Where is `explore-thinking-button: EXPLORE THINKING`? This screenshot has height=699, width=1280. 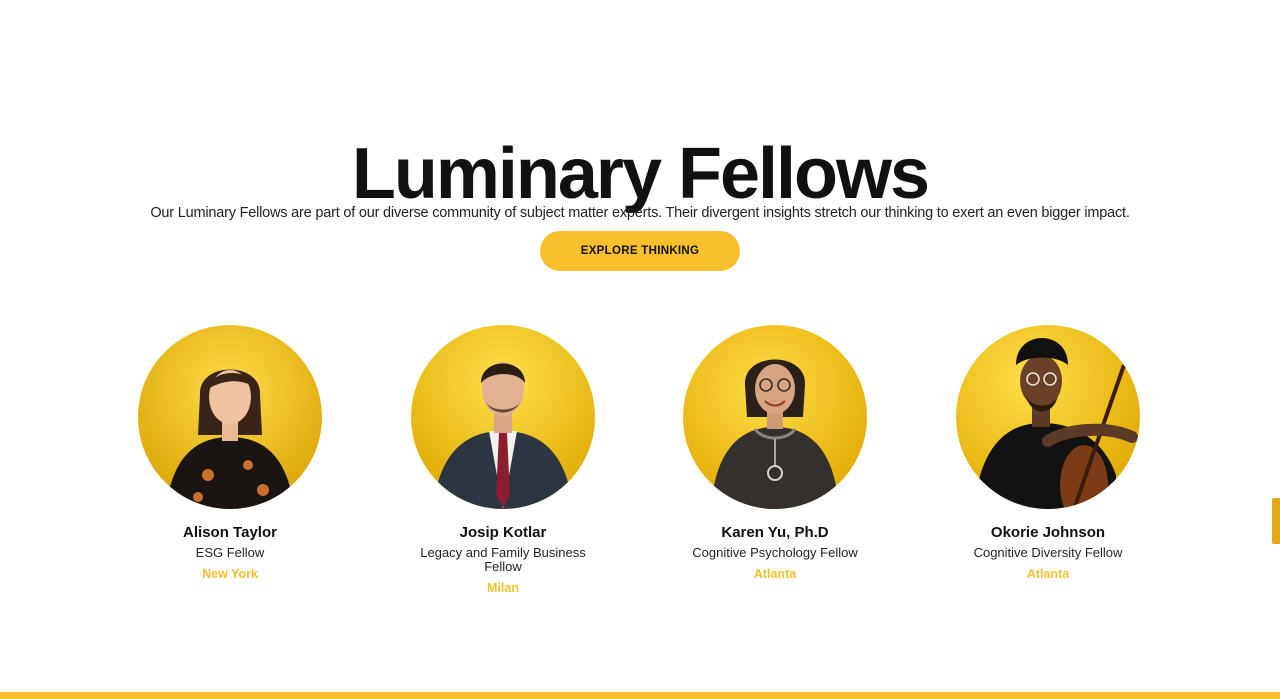 explore-thinking-button: EXPLORE THINKING is located at coordinates (640, 251).